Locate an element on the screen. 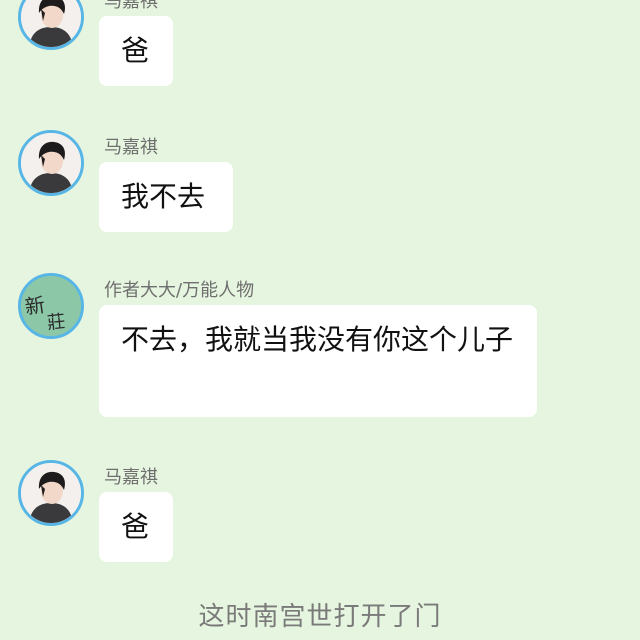  narration-text: 这时南宫世打开了门 is located at coordinates (320, 617).